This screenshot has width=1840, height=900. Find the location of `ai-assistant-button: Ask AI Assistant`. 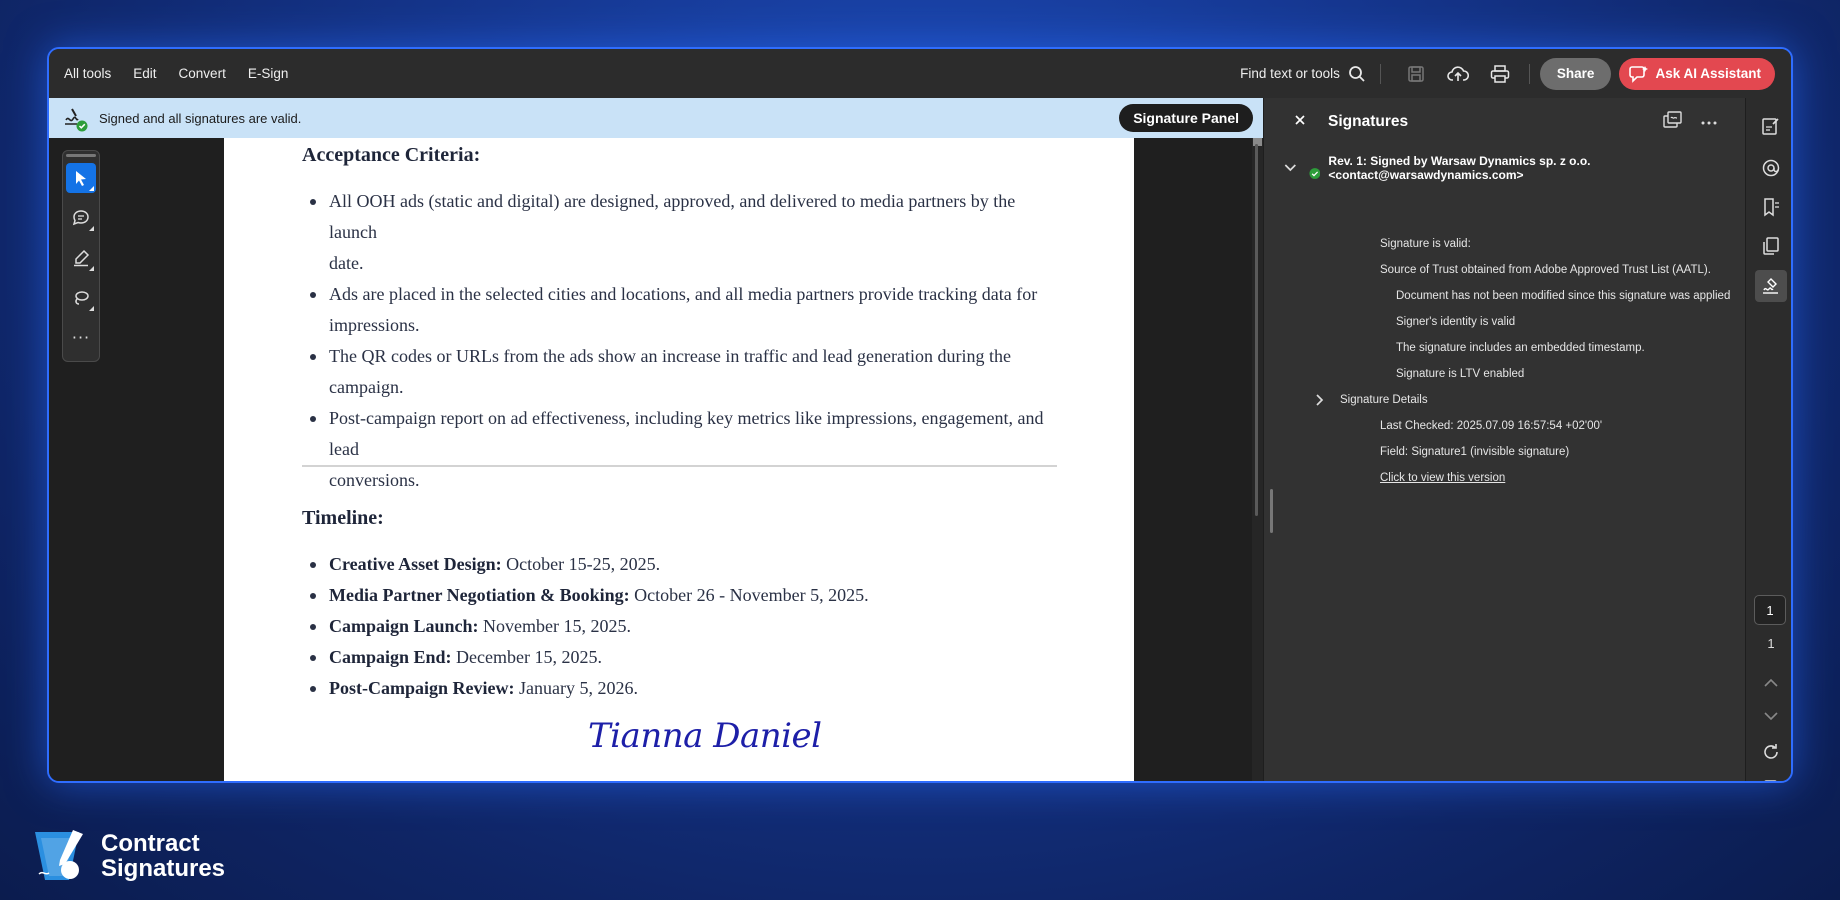

ai-assistant-button: Ask AI Assistant is located at coordinates (1697, 73).